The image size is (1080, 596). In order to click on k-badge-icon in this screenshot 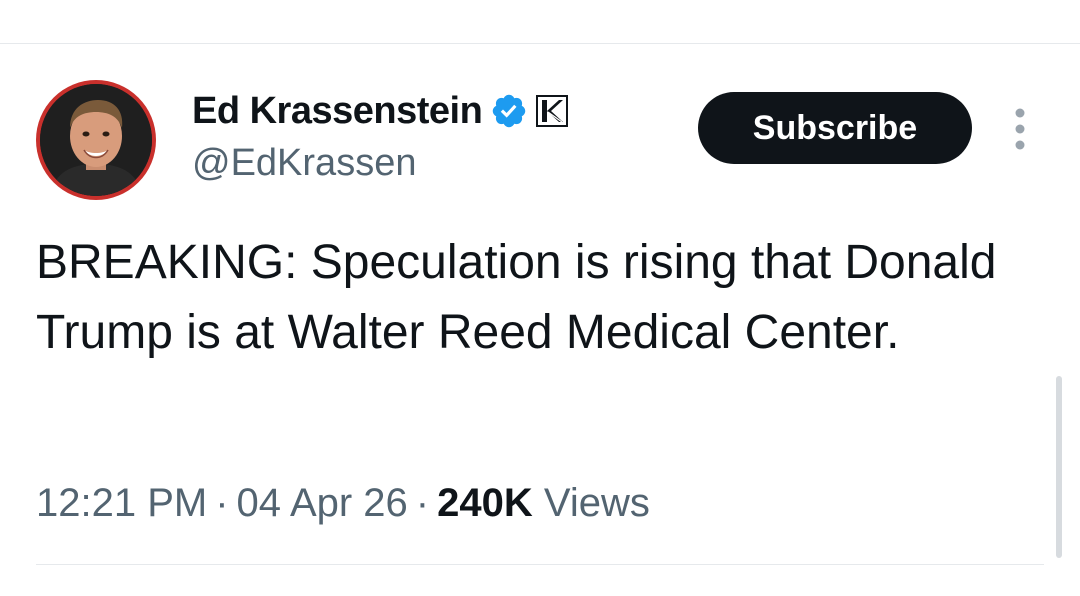, I will do `click(552, 111)`.